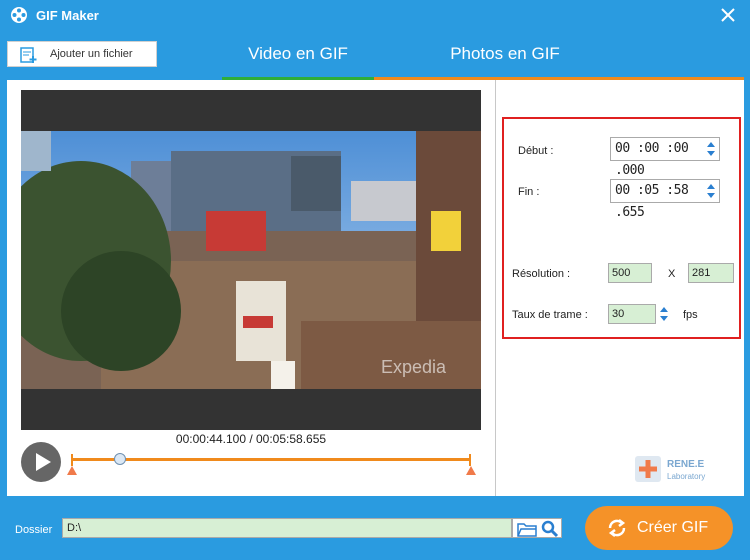 The height and width of the screenshot is (560, 750). I want to click on refresh-icon, so click(617, 528).